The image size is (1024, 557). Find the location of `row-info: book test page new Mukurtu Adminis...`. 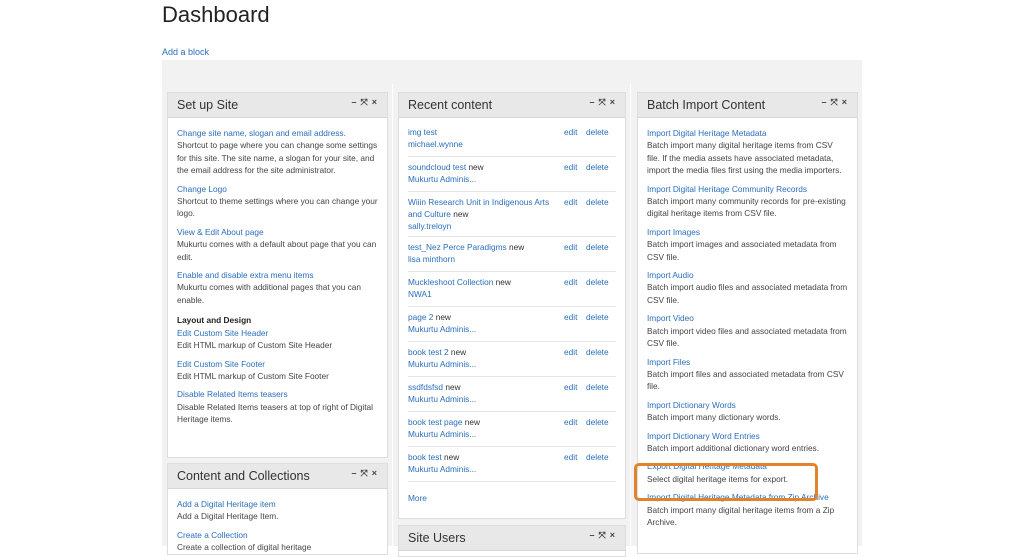

row-info: book test page new Mukurtu Adminis... is located at coordinates (486, 429).